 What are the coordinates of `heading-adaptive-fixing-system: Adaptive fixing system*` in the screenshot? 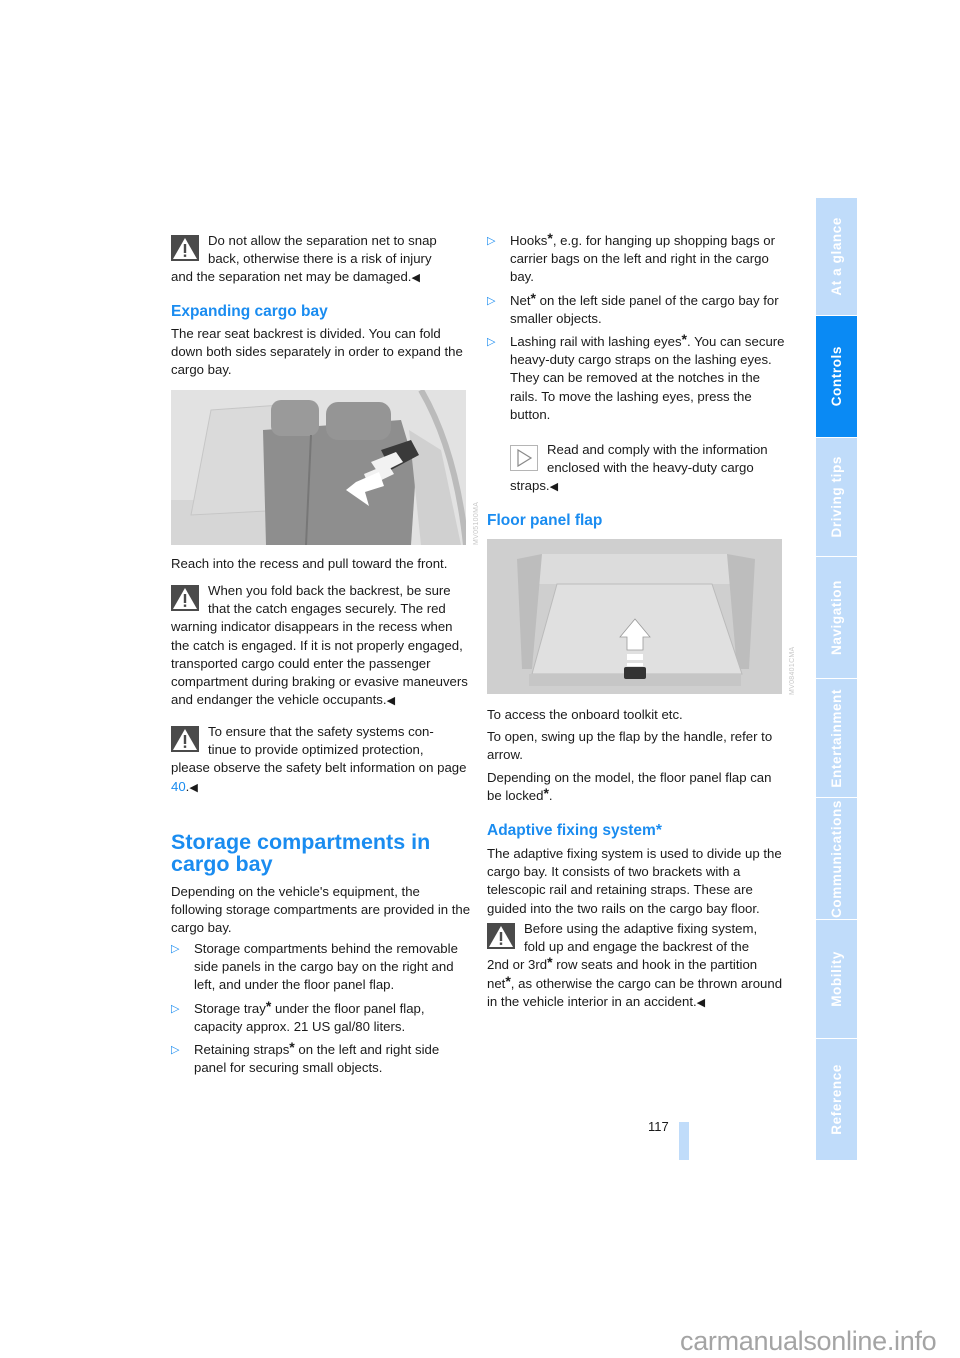 It's located at (574, 830).